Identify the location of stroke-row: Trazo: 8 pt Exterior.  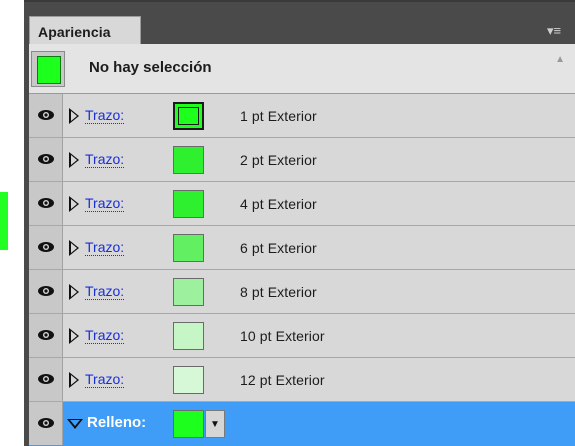
(302, 292).